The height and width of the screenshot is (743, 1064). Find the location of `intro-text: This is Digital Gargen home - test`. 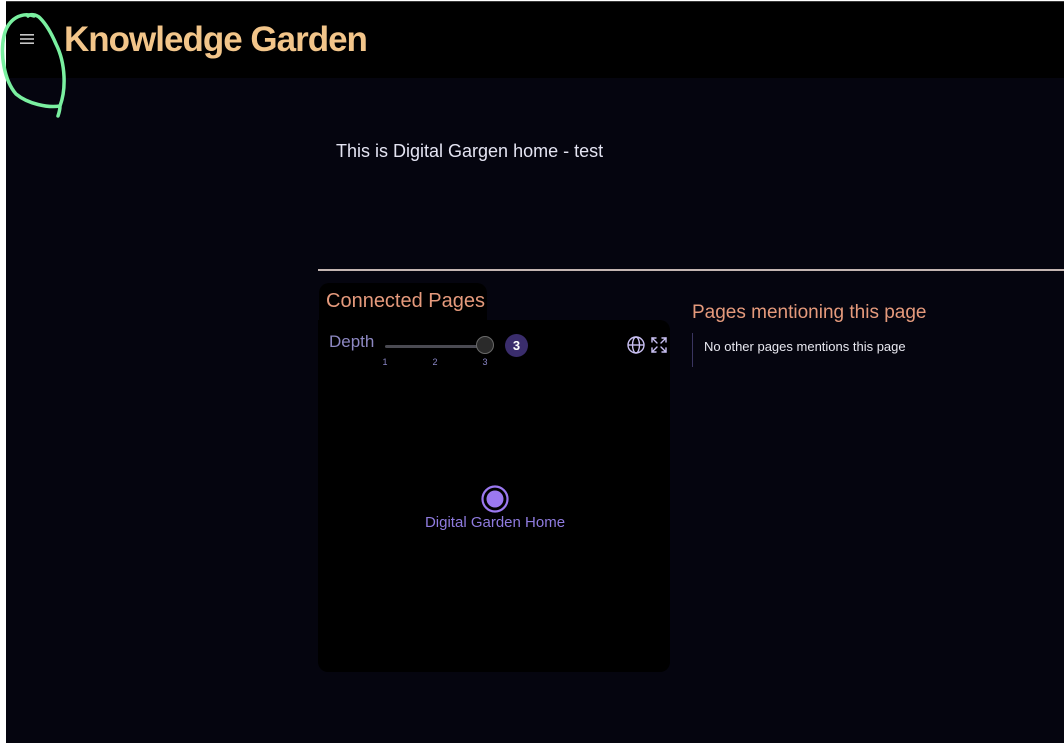

intro-text: This is Digital Gargen home - test is located at coordinates (470, 151).